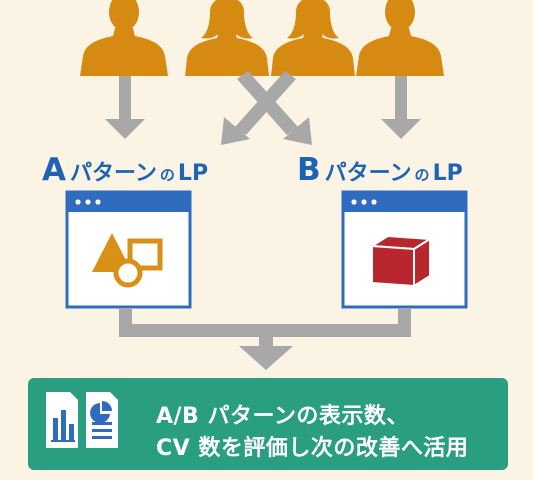 The height and width of the screenshot is (480, 533). I want to click on lp-a-label: パターン, so click(113, 173).